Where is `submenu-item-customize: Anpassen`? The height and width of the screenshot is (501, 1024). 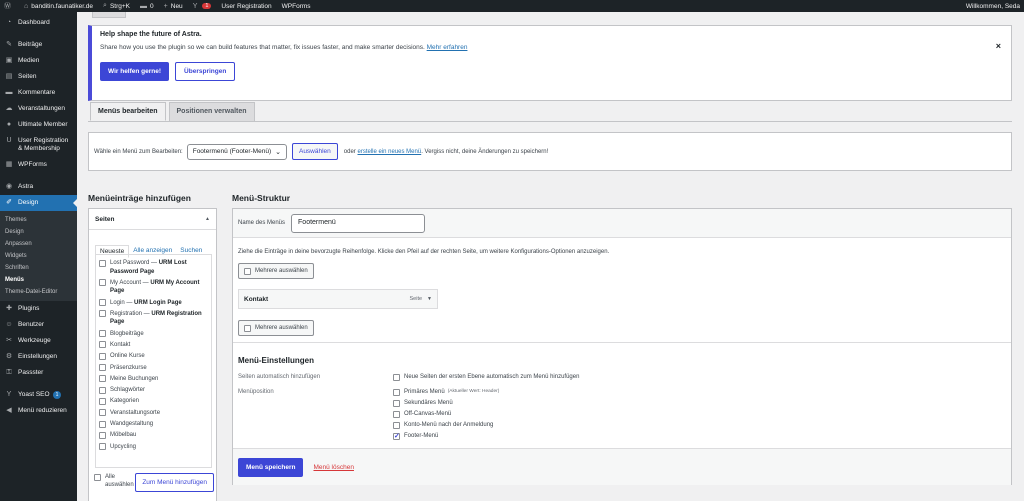 submenu-item-customize: Anpassen is located at coordinates (38, 244).